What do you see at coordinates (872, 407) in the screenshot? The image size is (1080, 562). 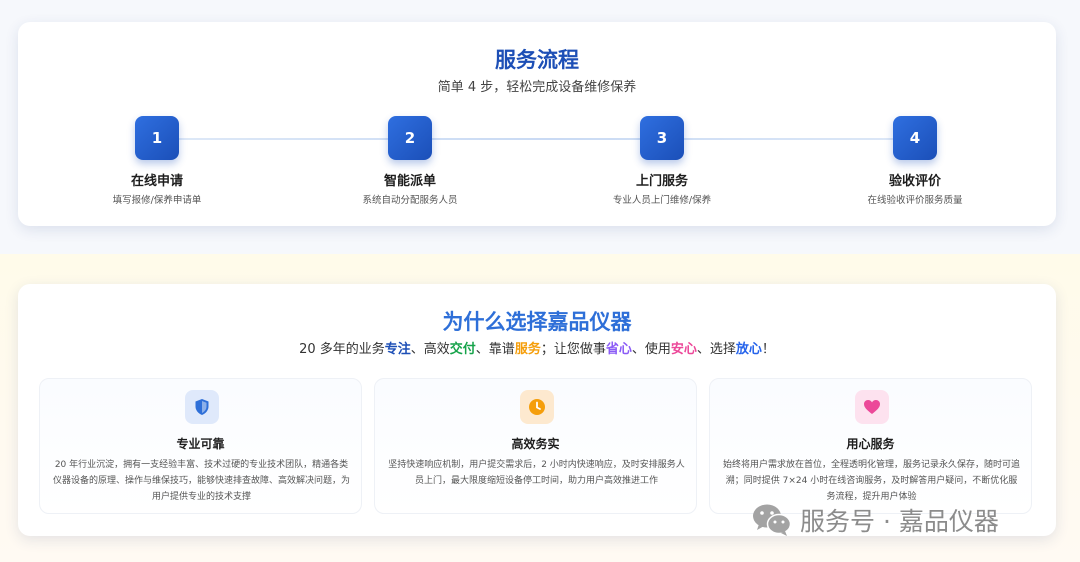 I see `heart-icon` at bounding box center [872, 407].